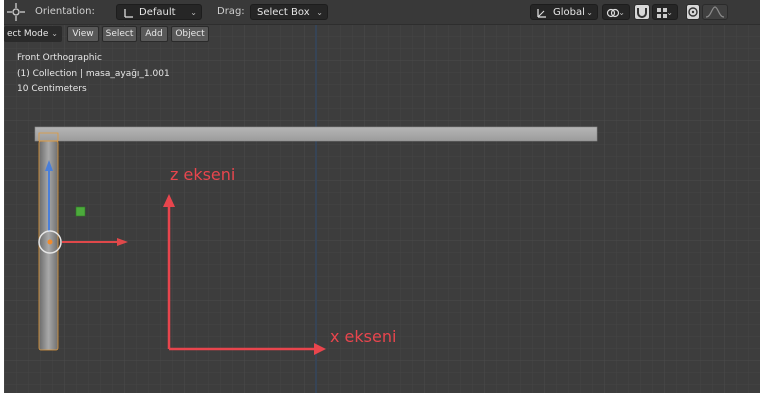  I want to click on grid-scale-text: 10 Centimeters, so click(52, 89).